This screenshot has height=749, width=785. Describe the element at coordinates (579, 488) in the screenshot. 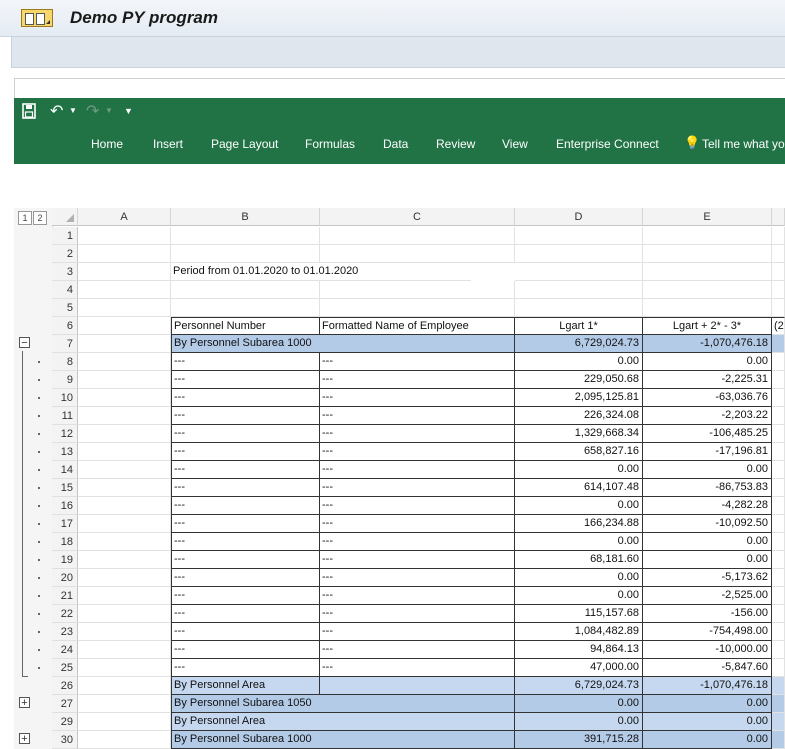

I see `cell-lgart-1: 614,107.48` at that location.